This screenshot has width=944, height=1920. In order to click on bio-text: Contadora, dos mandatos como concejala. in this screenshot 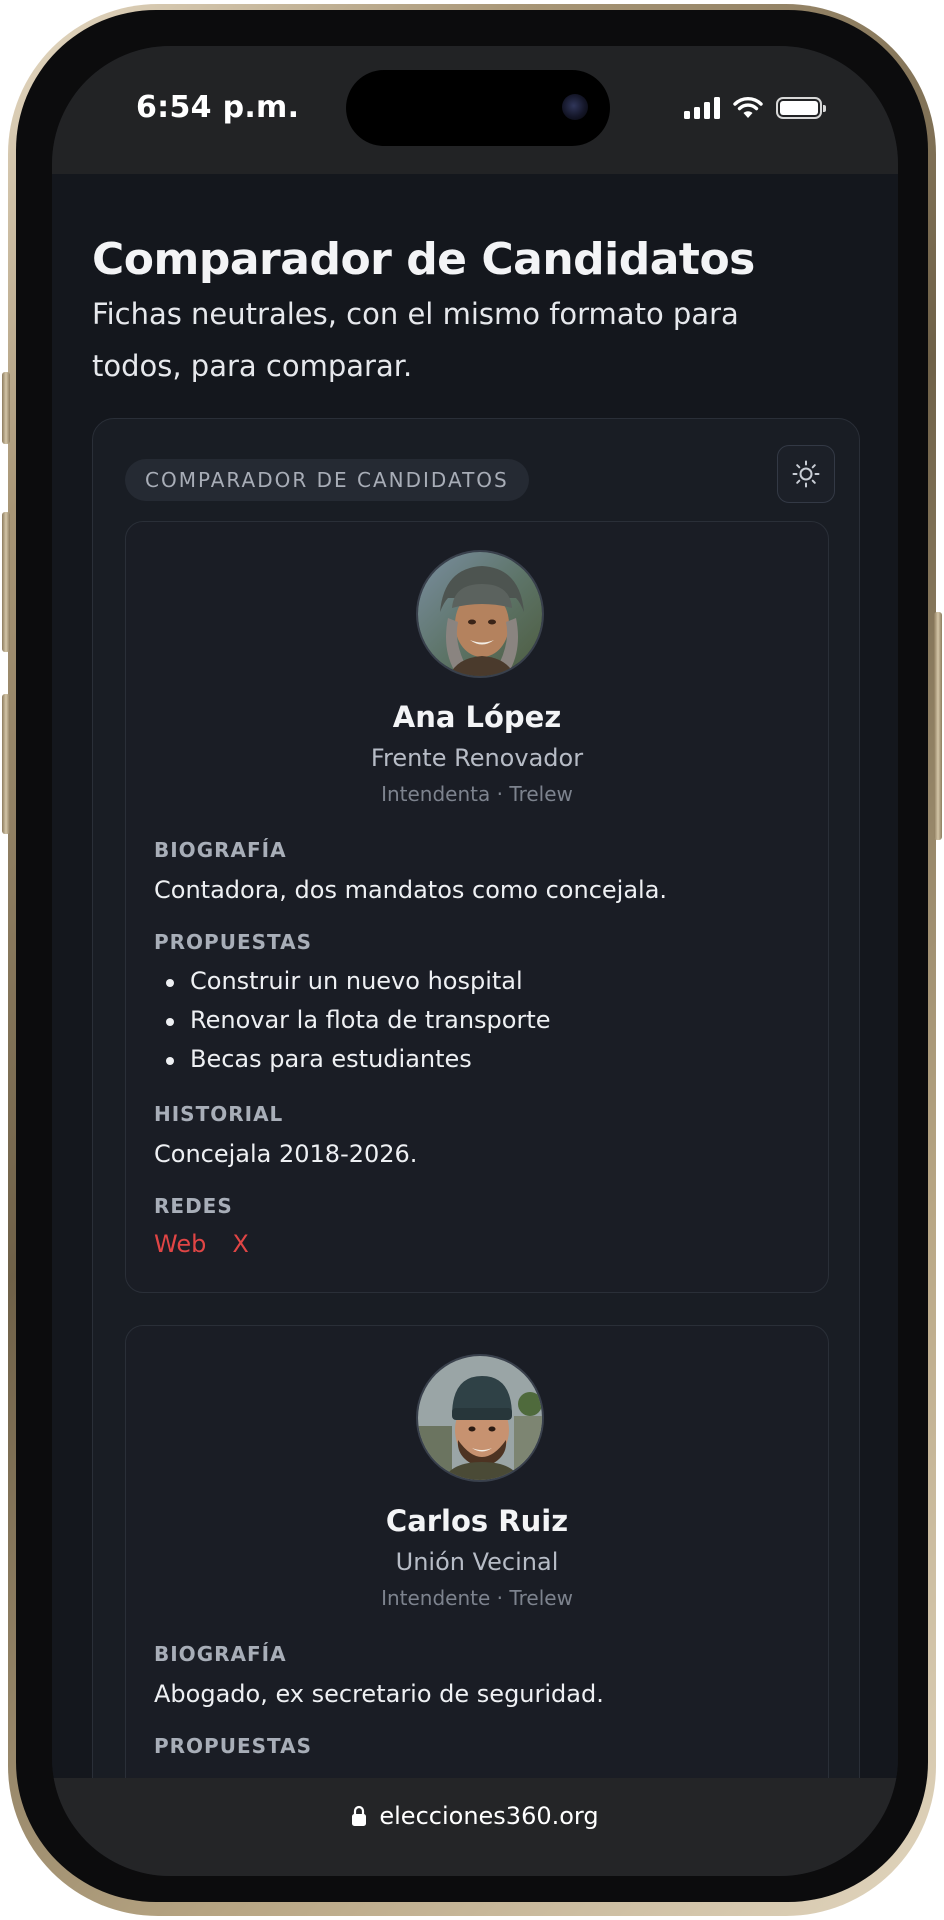, I will do `click(411, 890)`.